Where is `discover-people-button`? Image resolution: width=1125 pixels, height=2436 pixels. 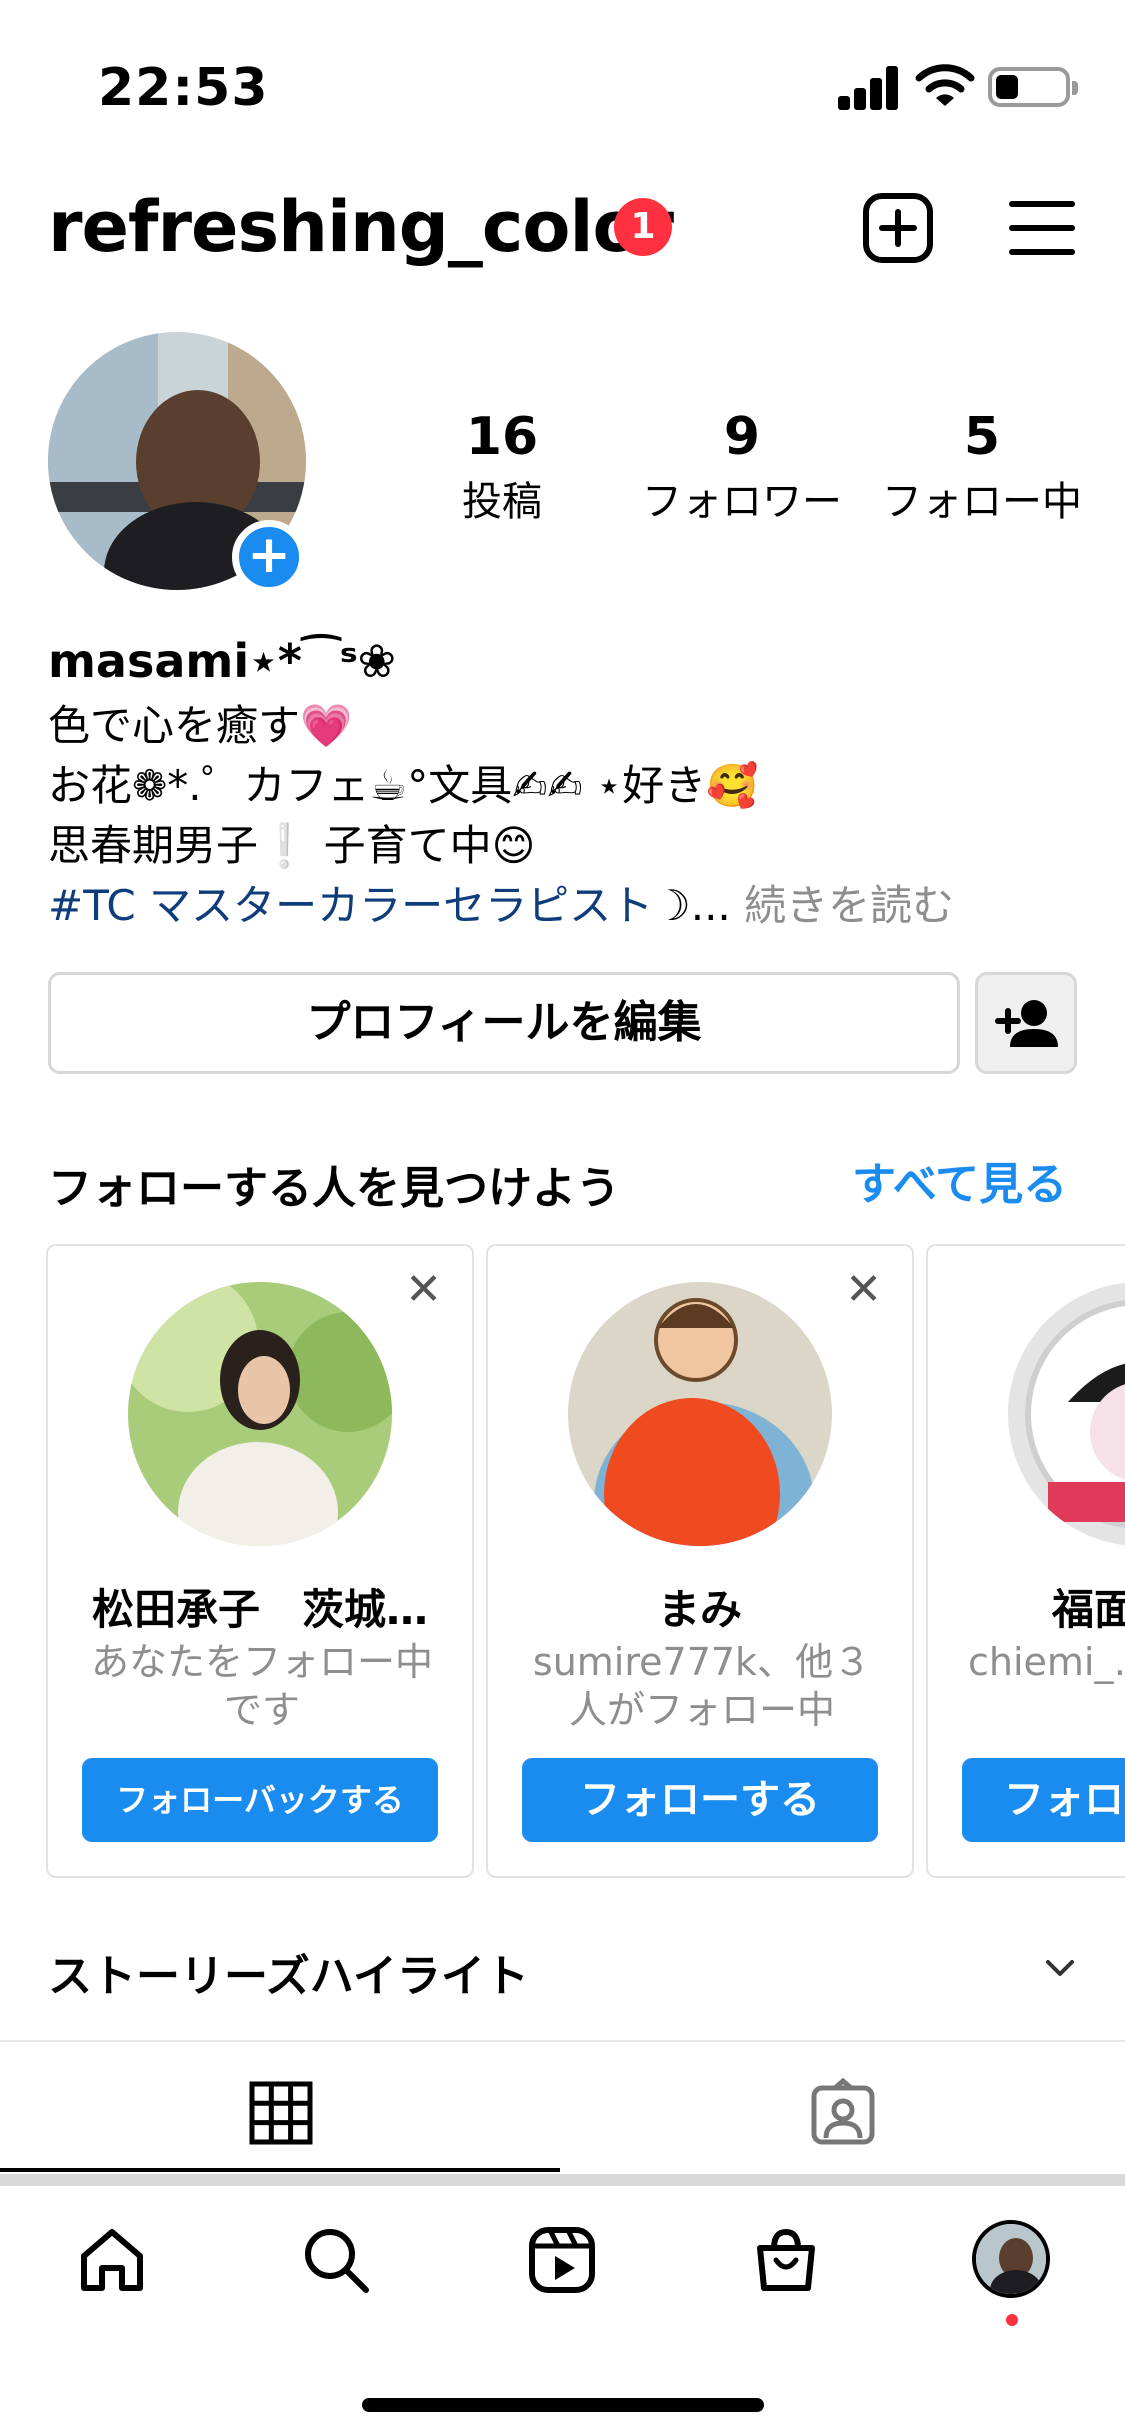 discover-people-button is located at coordinates (1026, 1023).